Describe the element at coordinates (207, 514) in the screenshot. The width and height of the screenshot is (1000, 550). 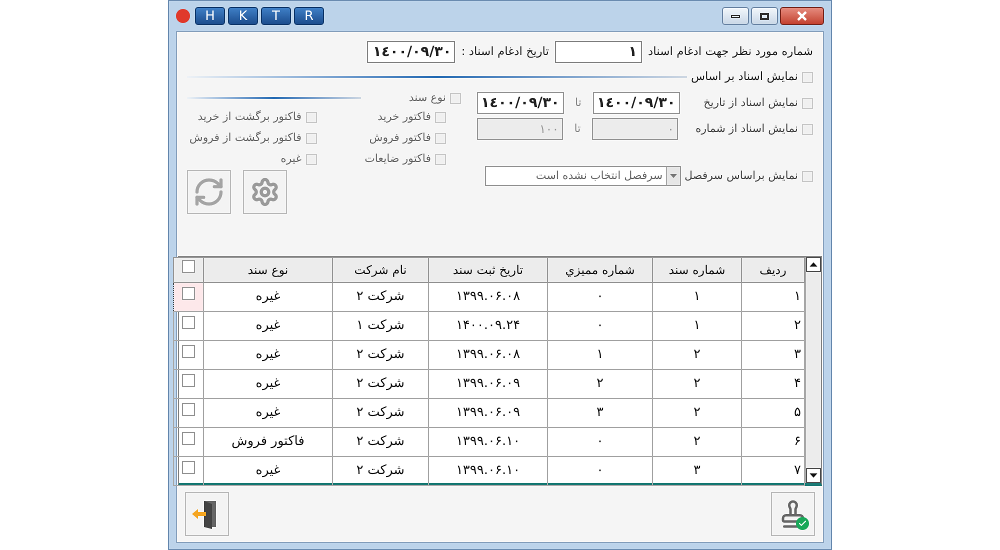
I see `exit-button` at that location.